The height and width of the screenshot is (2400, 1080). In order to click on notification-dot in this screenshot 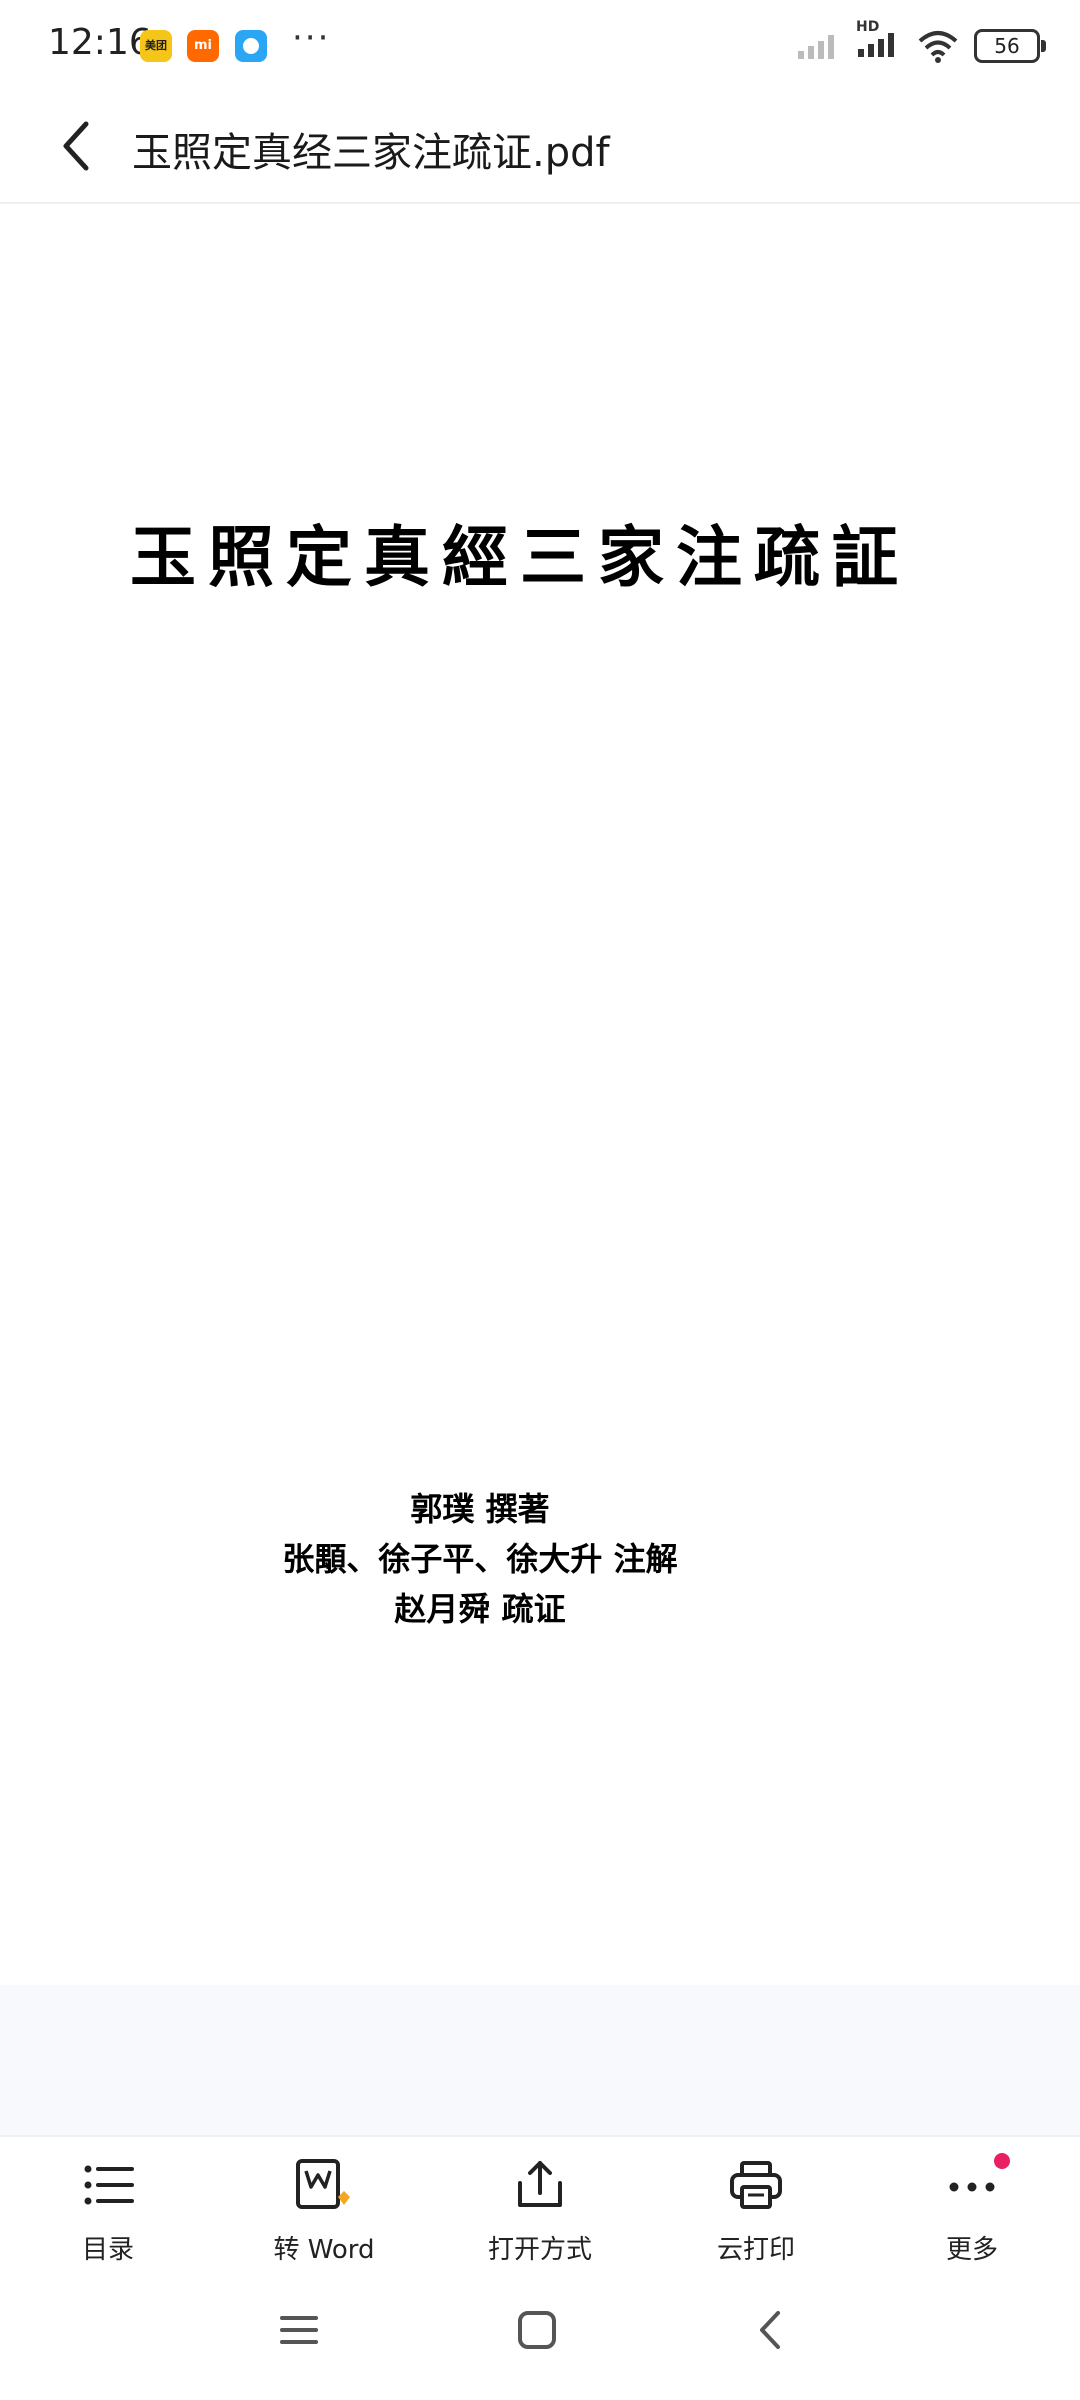, I will do `click(1002, 2161)`.